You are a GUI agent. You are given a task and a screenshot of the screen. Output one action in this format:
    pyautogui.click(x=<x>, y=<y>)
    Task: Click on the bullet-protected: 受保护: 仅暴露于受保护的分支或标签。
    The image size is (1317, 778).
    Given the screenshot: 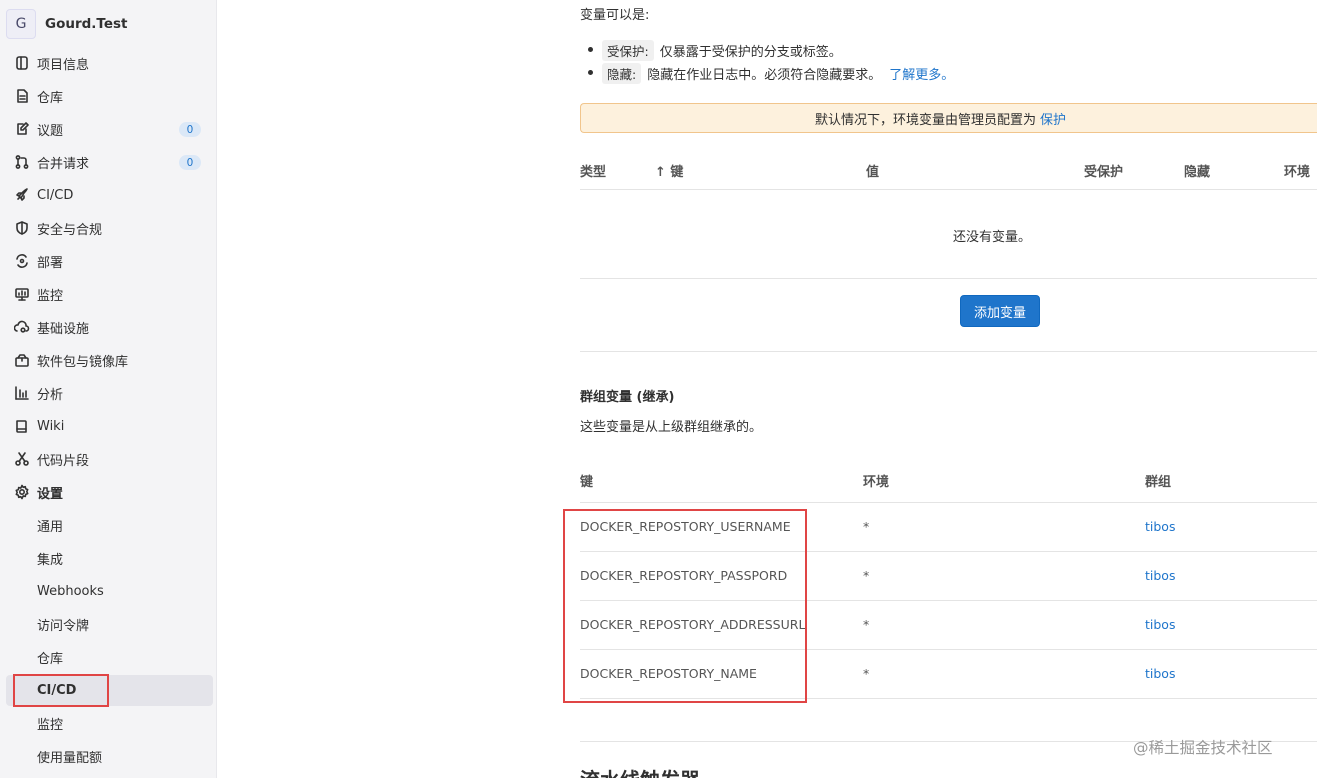 What is the action you would take?
    pyautogui.click(x=715, y=50)
    